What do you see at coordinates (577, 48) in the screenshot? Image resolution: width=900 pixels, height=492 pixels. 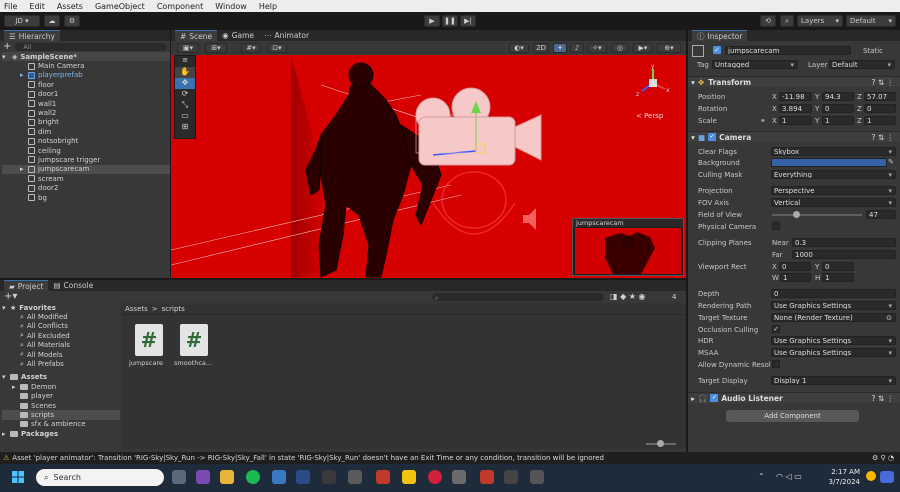 I see `audio-icon: ♪` at bounding box center [577, 48].